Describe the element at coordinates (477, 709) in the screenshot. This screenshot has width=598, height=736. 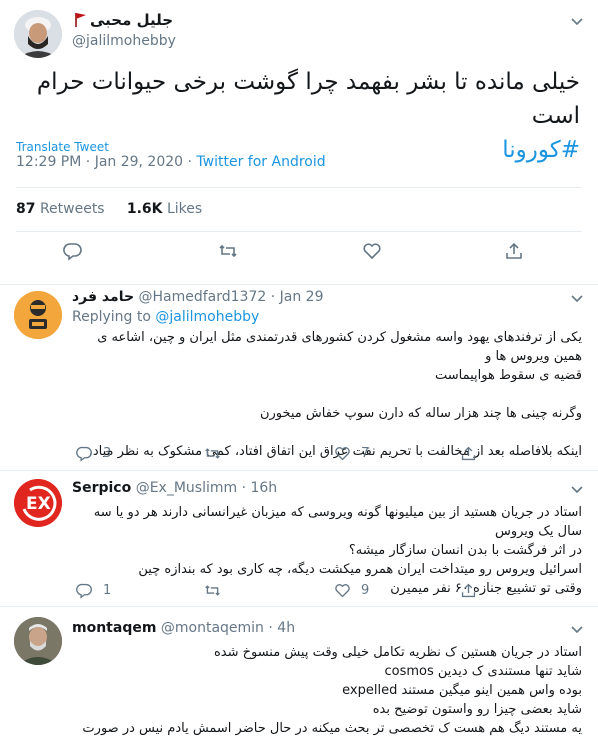
I see `reply-line: شاید بعضی چیزا رو واستون توضیح بده` at that location.